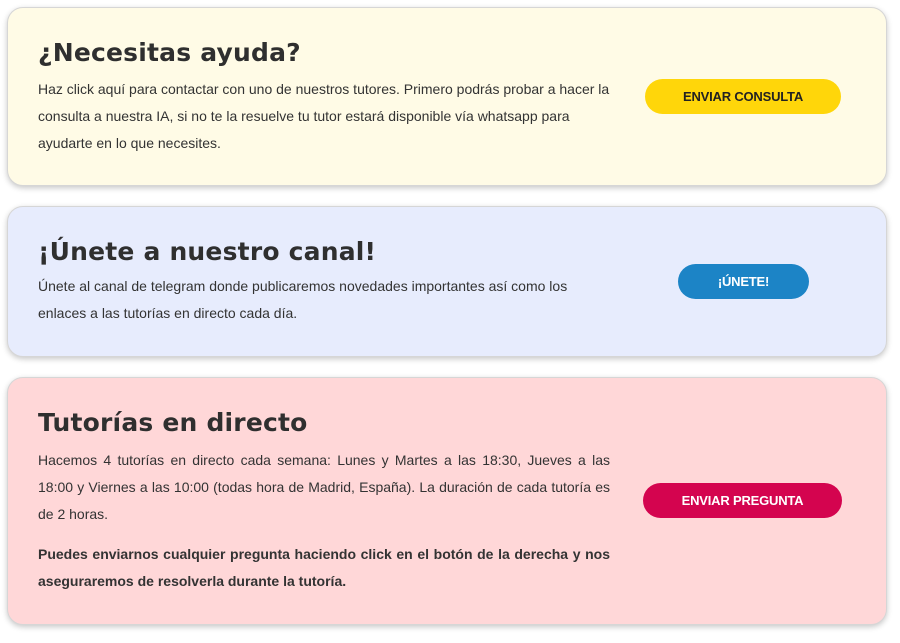 The width and height of the screenshot is (900, 643). What do you see at coordinates (169, 52) in the screenshot?
I see `help-title: ¿Necesitas ayuda?` at bounding box center [169, 52].